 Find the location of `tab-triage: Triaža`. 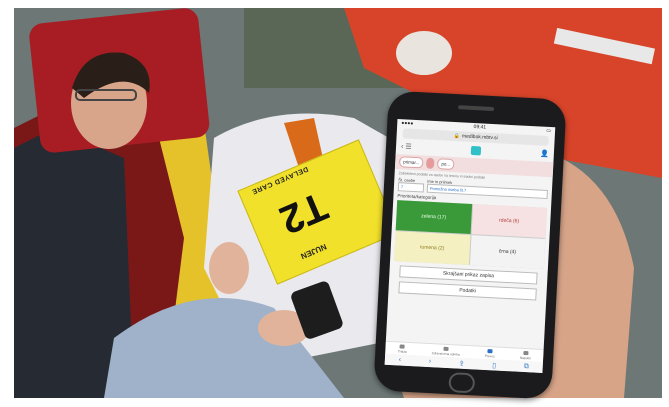

tab-triage: Triaža is located at coordinates (402, 348).